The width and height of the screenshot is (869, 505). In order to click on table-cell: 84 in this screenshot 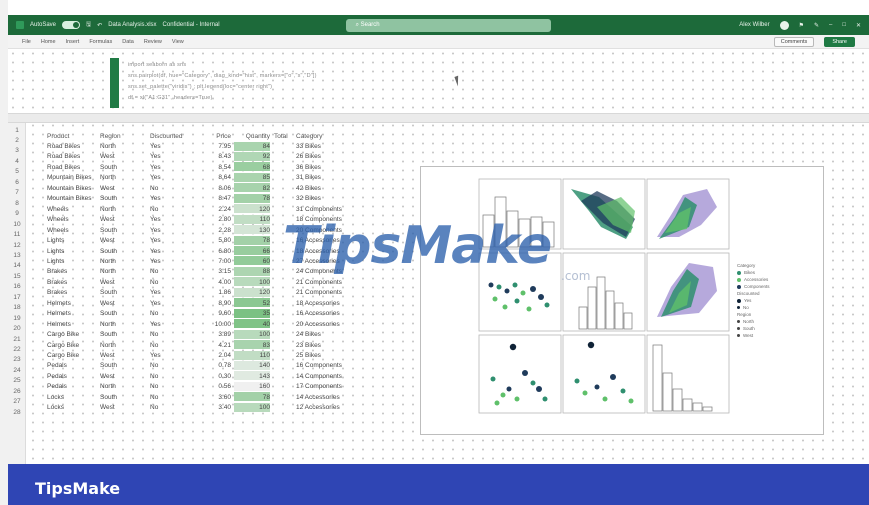, I will do `click(252, 146)`.